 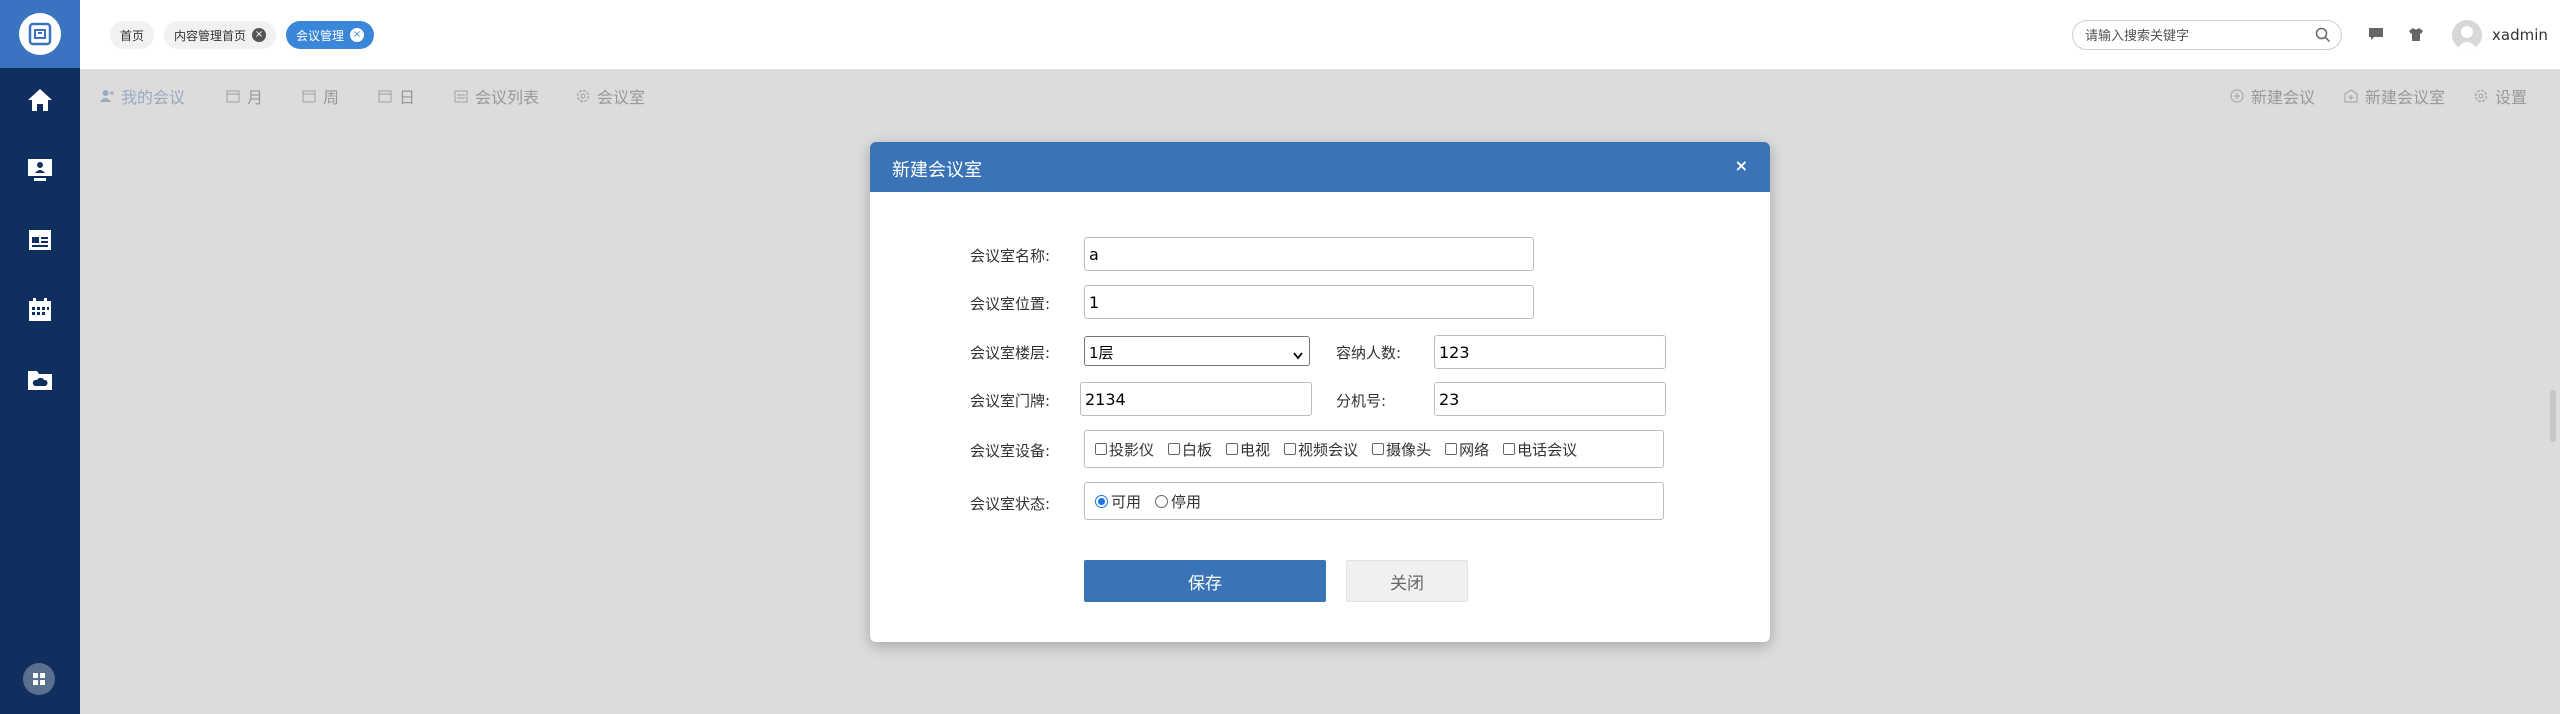 I want to click on capacity-field, so click(x=1550, y=352).